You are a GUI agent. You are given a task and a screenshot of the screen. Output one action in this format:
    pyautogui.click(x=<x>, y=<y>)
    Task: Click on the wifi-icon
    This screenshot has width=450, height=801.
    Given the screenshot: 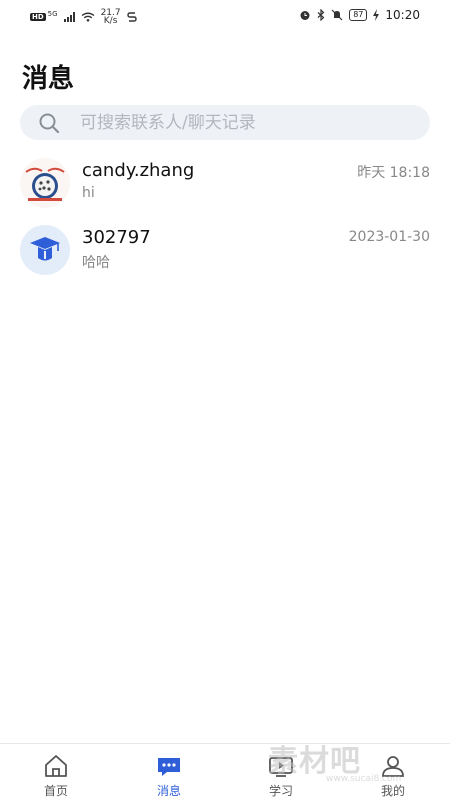 What is the action you would take?
    pyautogui.click(x=87, y=17)
    